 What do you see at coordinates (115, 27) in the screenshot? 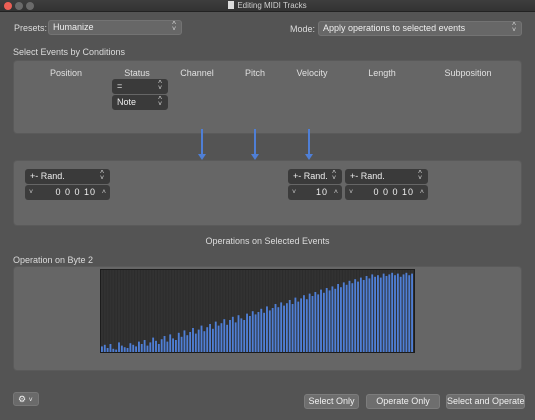
I see `presets-popup: Humanize ˄ ˅` at bounding box center [115, 27].